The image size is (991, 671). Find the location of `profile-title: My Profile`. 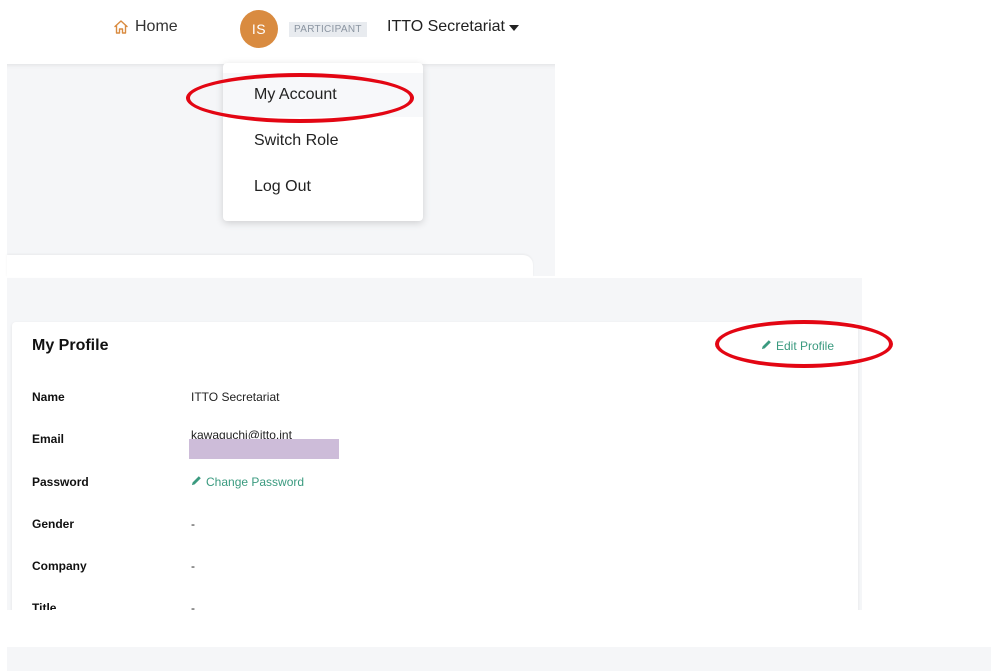

profile-title: My Profile is located at coordinates (70, 345).